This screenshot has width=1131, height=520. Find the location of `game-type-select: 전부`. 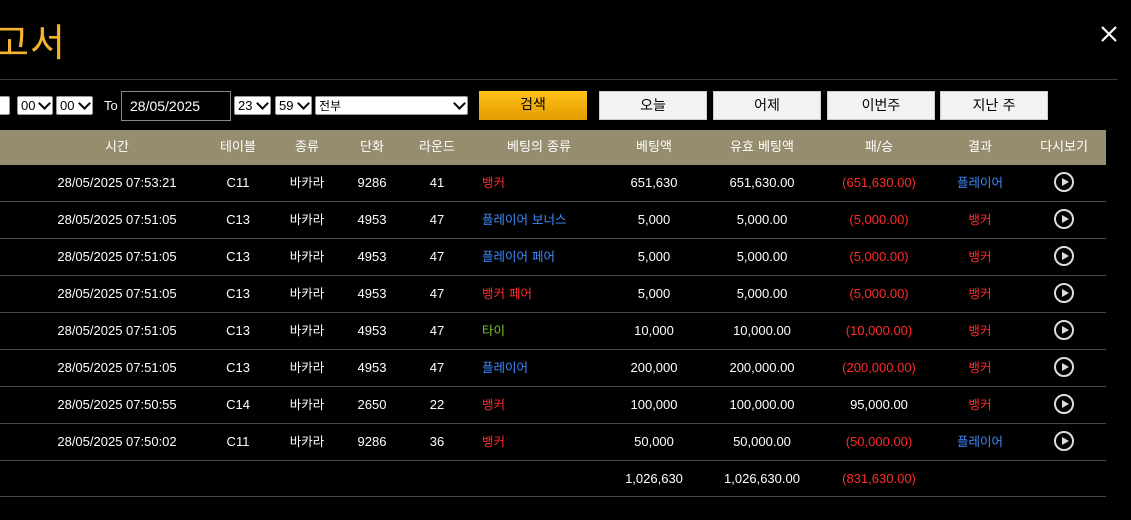

game-type-select: 전부 is located at coordinates (391, 105).